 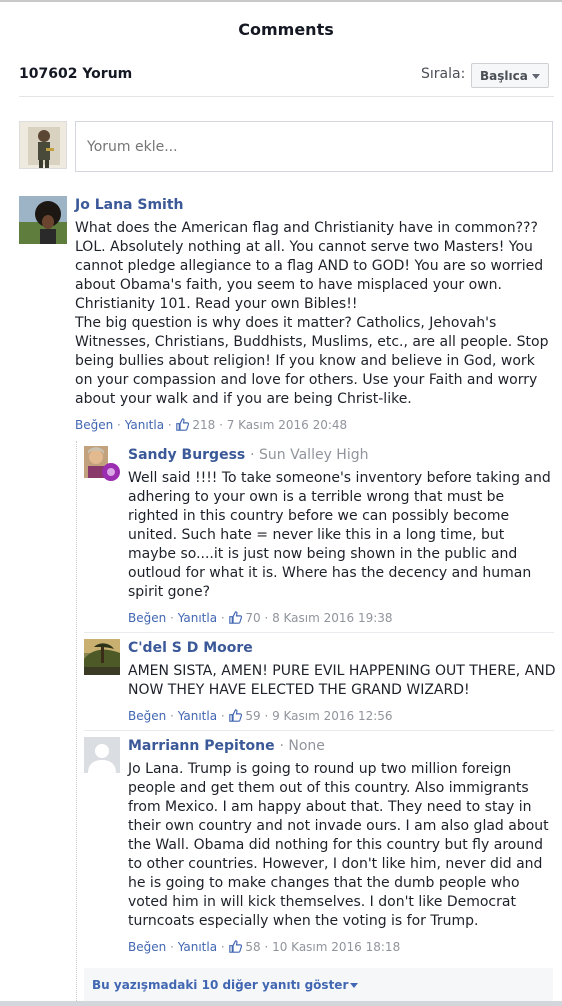 I want to click on author-name: C'del S D Moore, so click(x=190, y=648).